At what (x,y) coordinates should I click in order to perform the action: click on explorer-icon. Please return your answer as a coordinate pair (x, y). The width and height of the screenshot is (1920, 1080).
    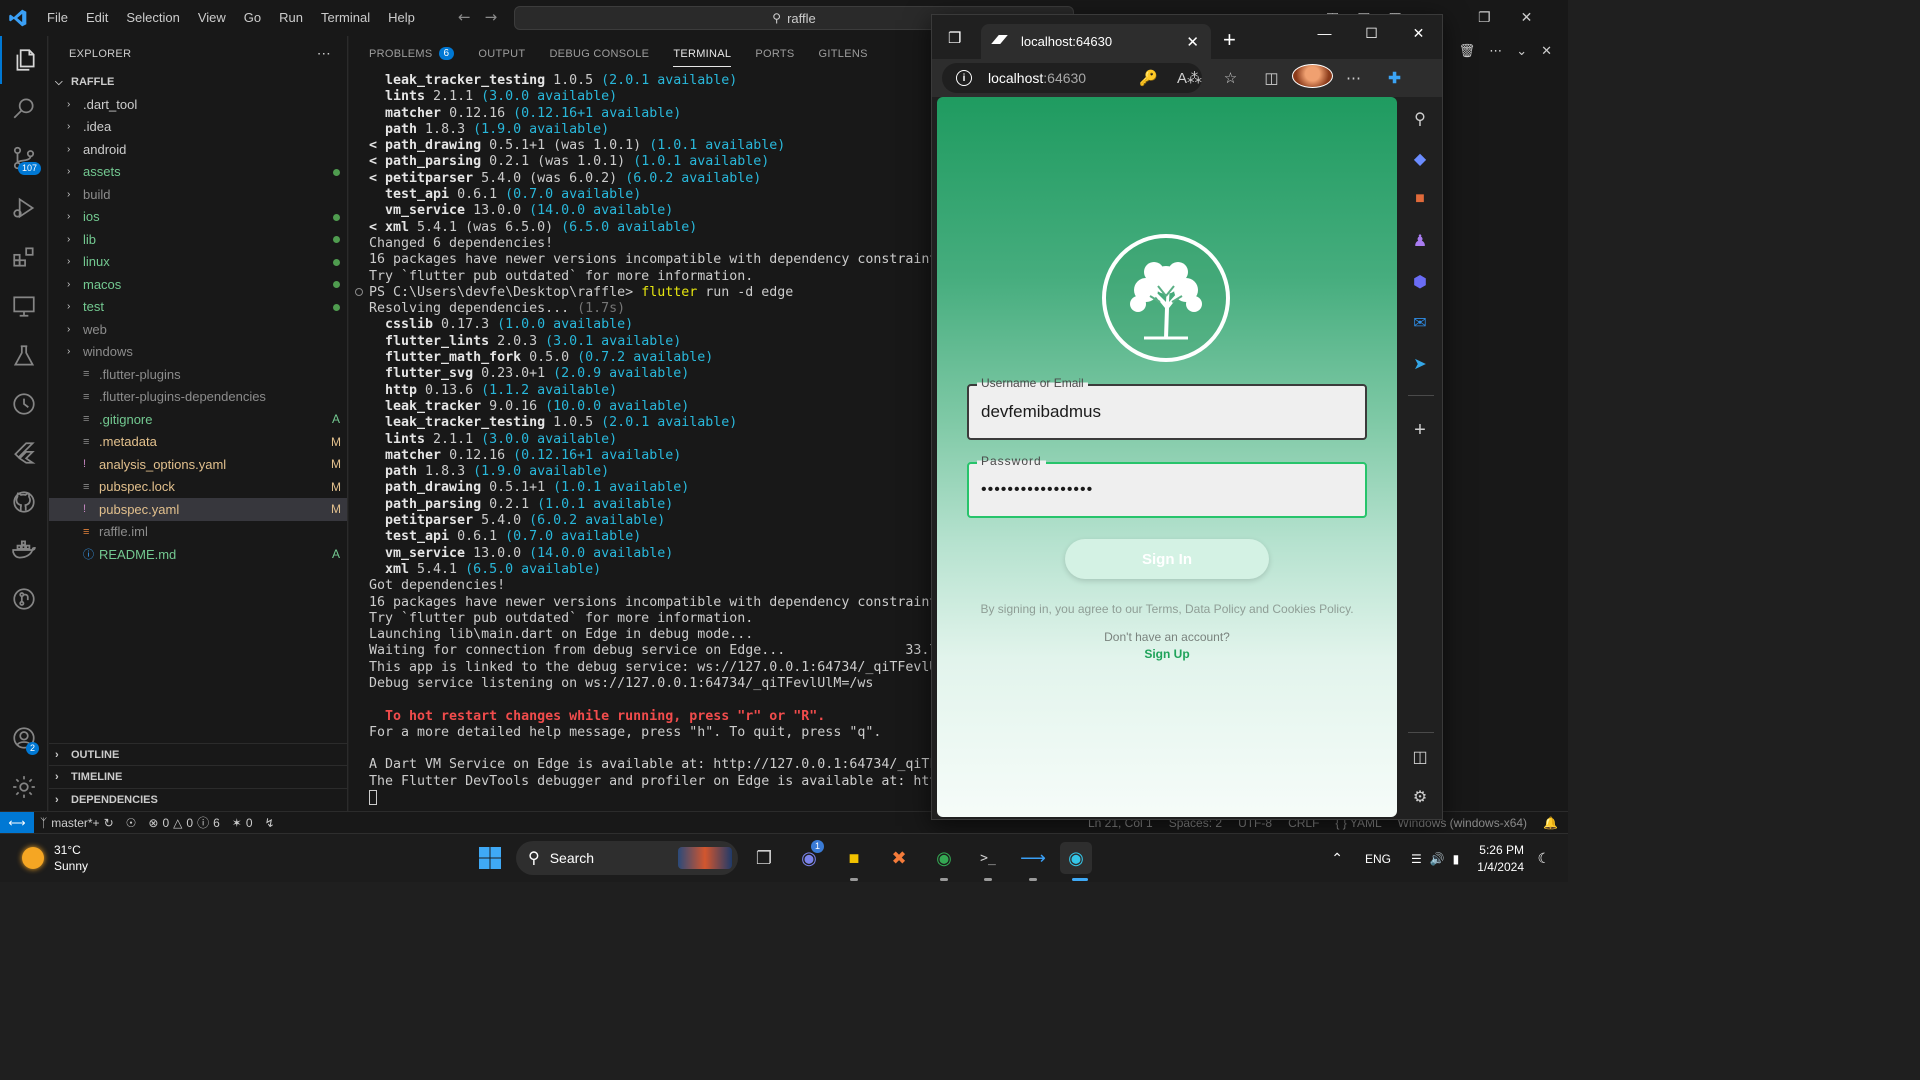
    Looking at the image, I should click on (24, 60).